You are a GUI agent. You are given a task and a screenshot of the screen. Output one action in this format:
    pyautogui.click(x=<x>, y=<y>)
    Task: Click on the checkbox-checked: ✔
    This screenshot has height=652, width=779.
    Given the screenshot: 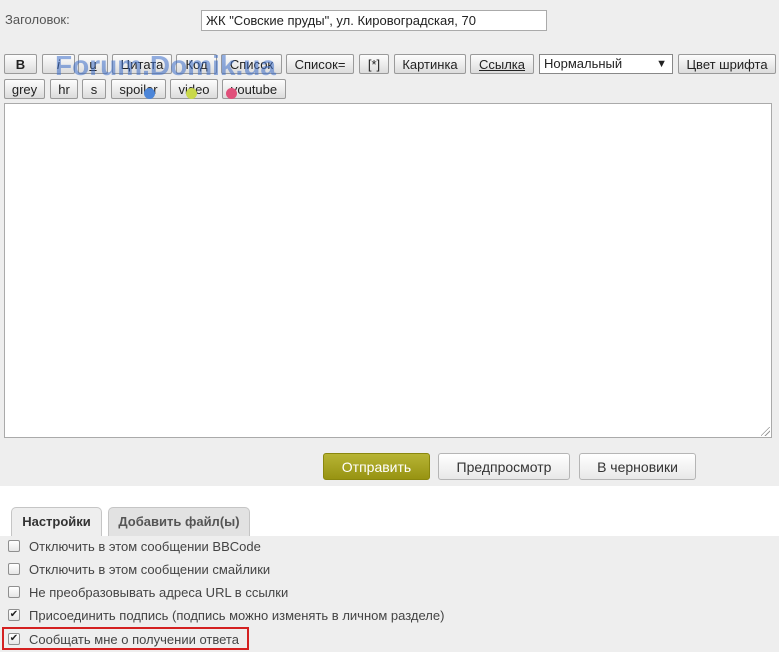 What is the action you would take?
    pyautogui.click(x=14, y=615)
    